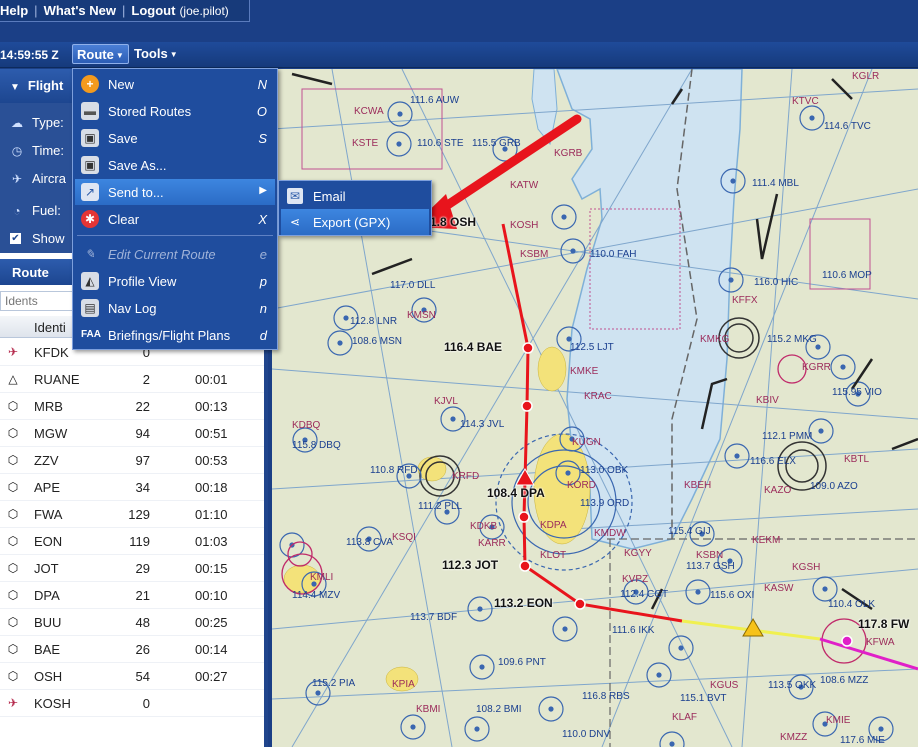  What do you see at coordinates (211, 433) in the screenshot?
I see `waypoint-time: 00:51` at bounding box center [211, 433].